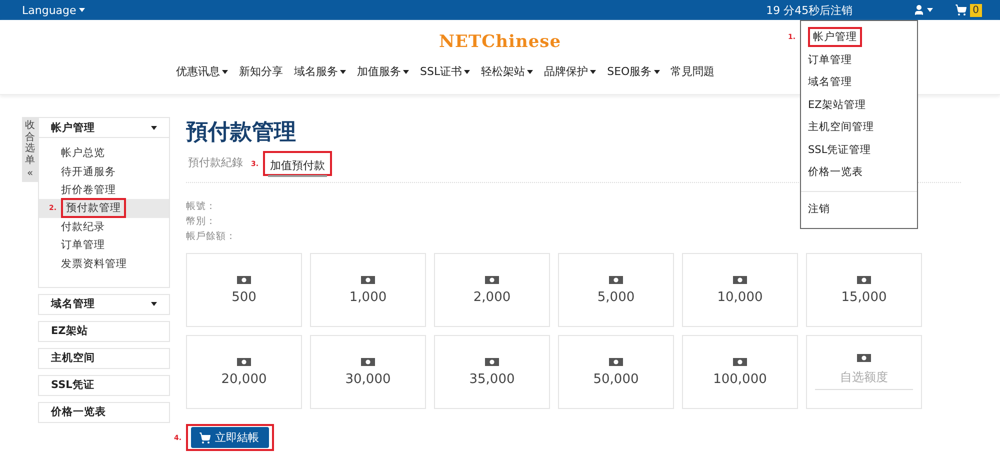  What do you see at coordinates (859, 172) in the screenshot?
I see `menu-item: 价格一览表` at bounding box center [859, 172].